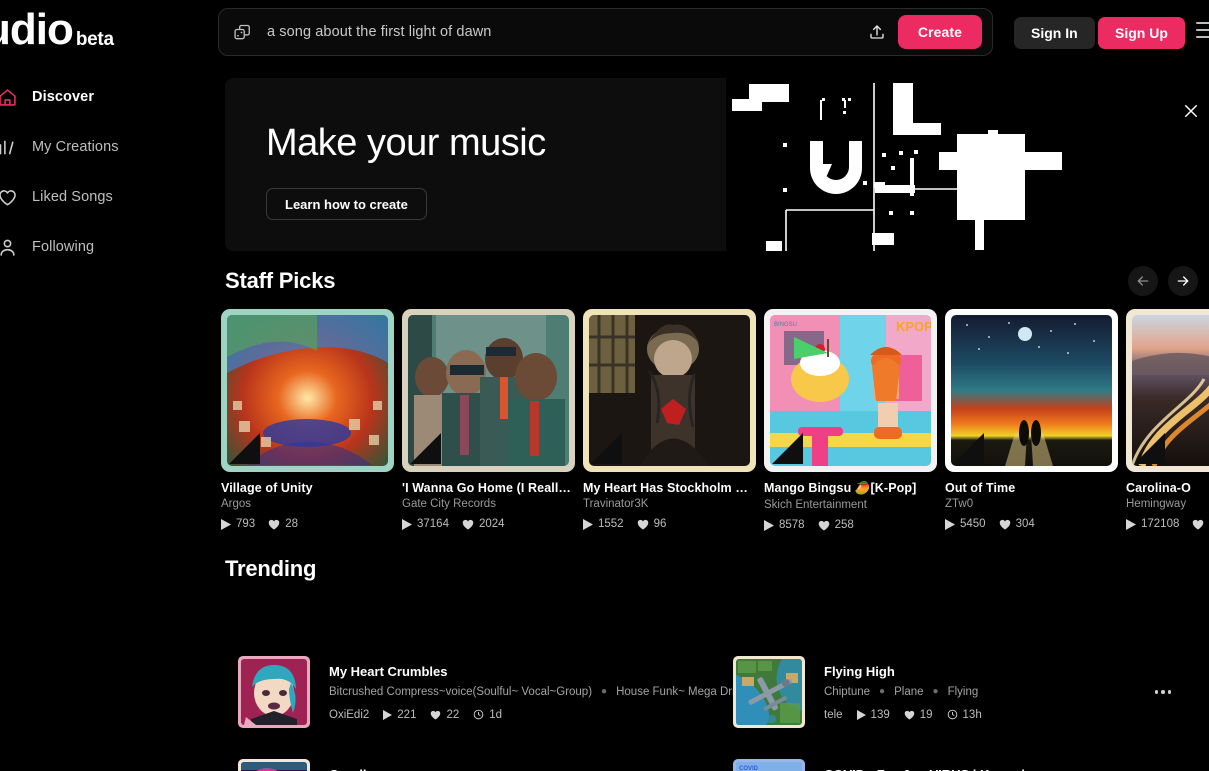 This screenshot has width=1209, height=771. What do you see at coordinates (243, 32) in the screenshot?
I see `dice-icon` at bounding box center [243, 32].